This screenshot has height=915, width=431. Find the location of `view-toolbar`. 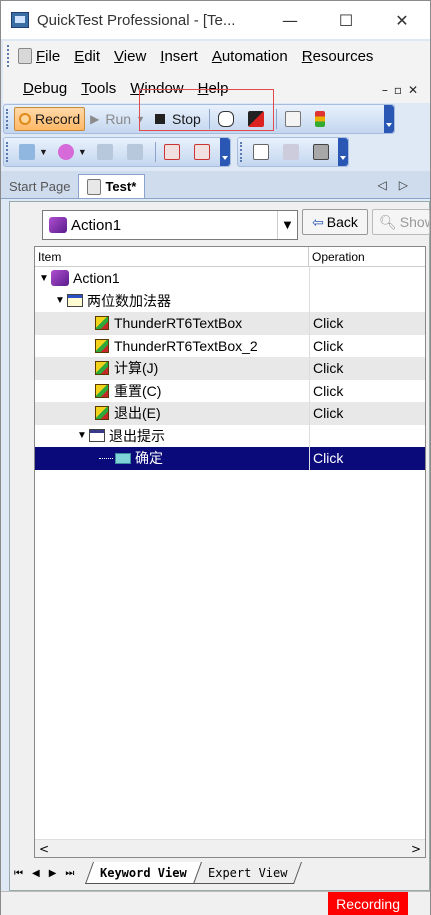

view-toolbar is located at coordinates (293, 152).